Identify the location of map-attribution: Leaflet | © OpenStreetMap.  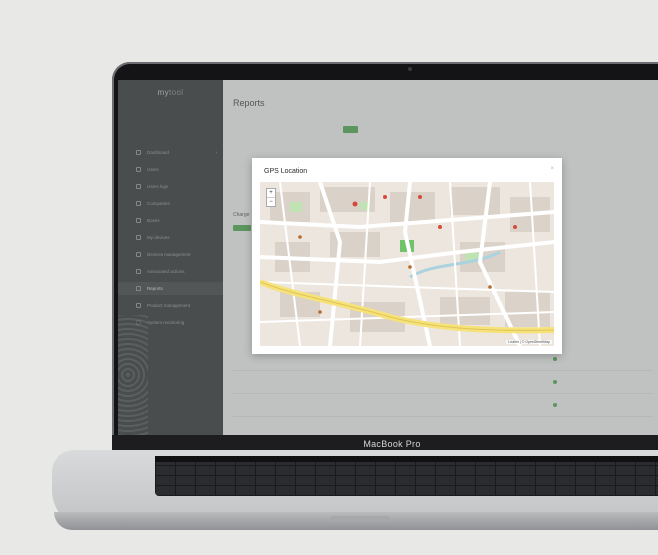
(529, 342).